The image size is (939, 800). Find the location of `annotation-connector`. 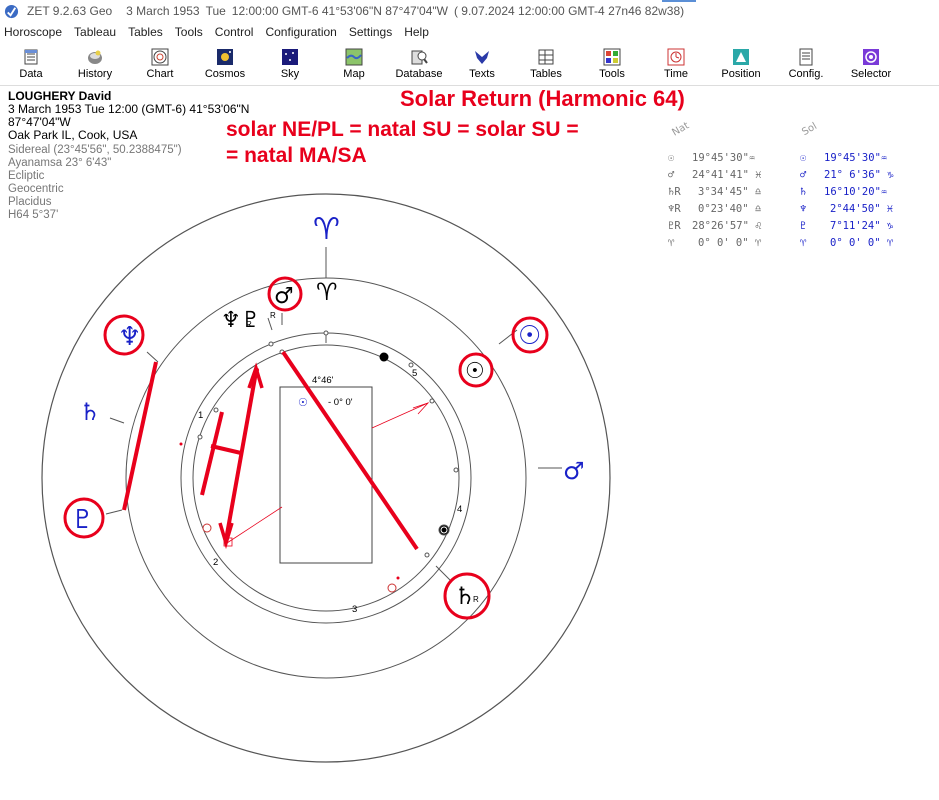

annotation-connector is located at coordinates (226, 449).